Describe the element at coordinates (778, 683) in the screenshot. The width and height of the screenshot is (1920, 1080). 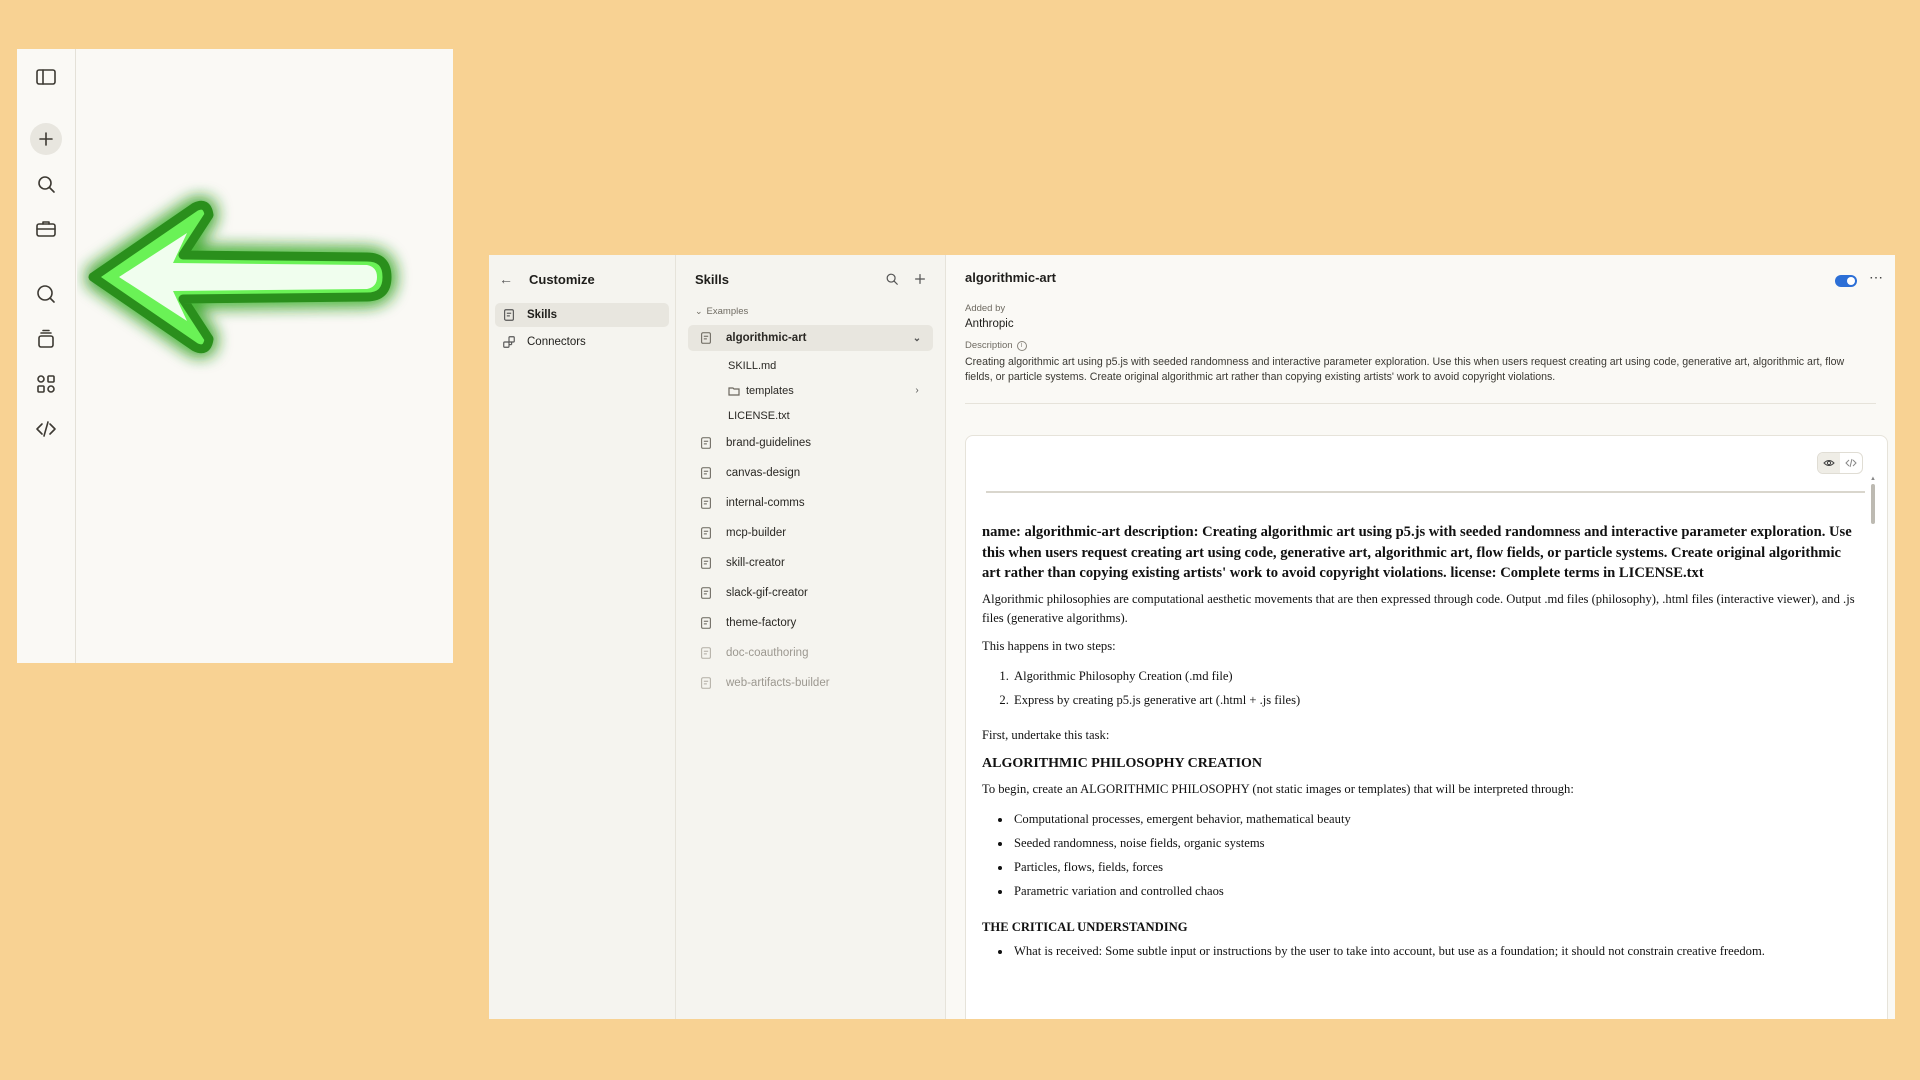
I see `skill-item-label: web-artifacts-builder` at that location.